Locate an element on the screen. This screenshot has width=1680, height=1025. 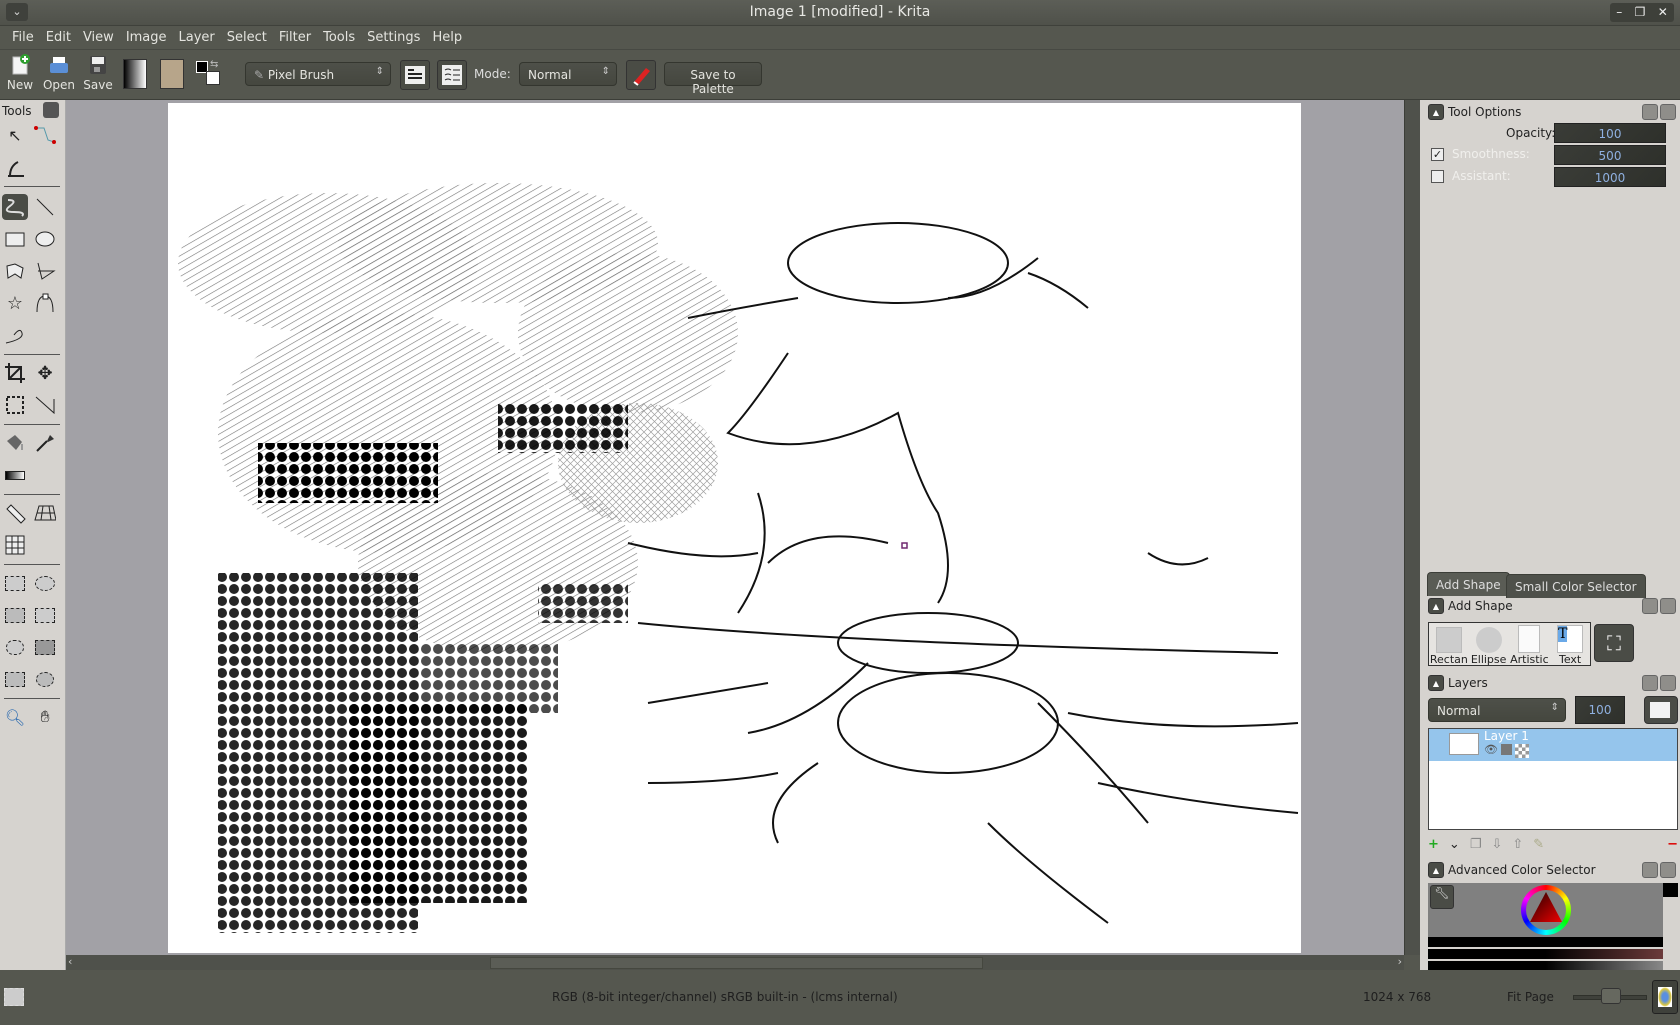
rectangle-tool is located at coordinates (15, 239).